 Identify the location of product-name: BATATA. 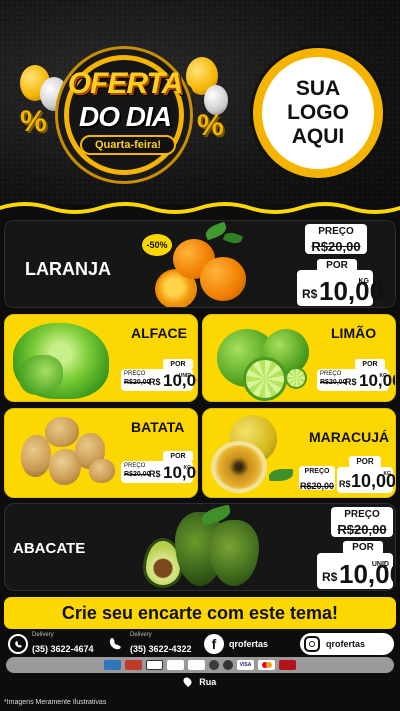
(158, 427).